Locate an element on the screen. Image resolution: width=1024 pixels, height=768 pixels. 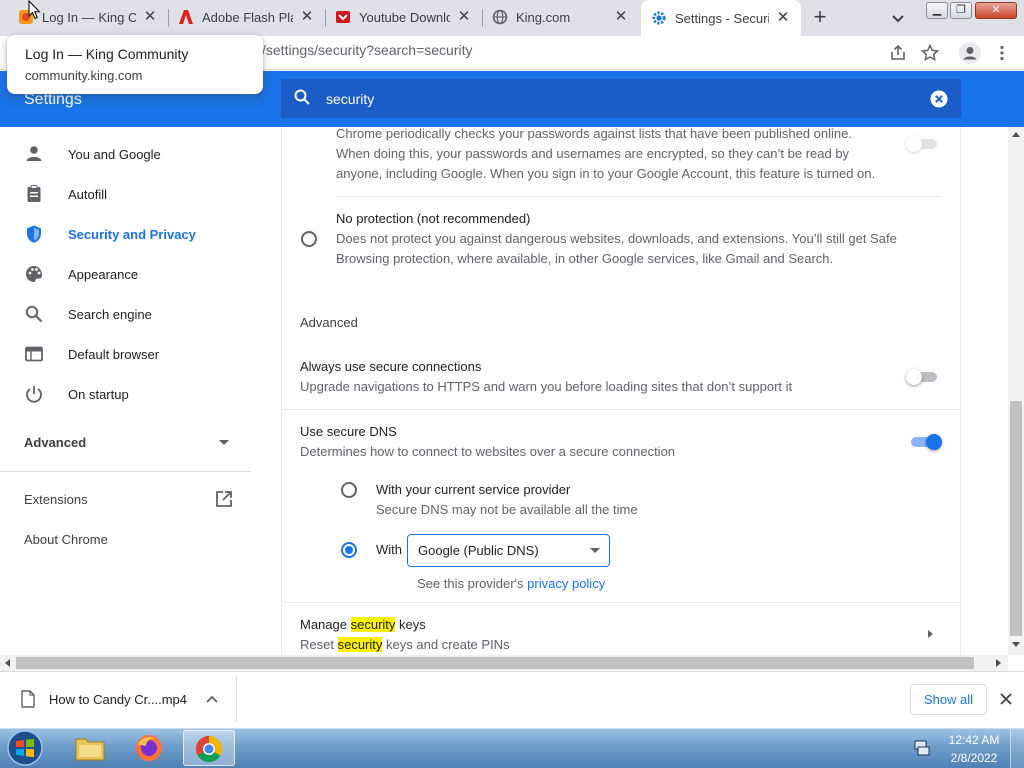
minimize-button: ▁ is located at coordinates (937, 10).